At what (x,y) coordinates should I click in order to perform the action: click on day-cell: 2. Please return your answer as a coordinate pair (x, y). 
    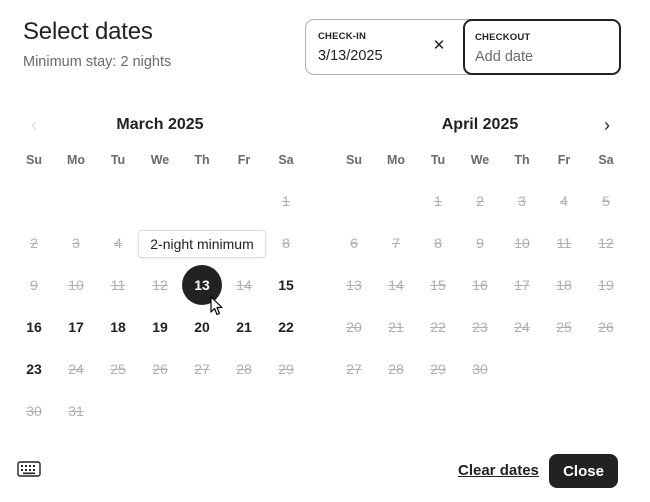
    Looking at the image, I should click on (34, 243).